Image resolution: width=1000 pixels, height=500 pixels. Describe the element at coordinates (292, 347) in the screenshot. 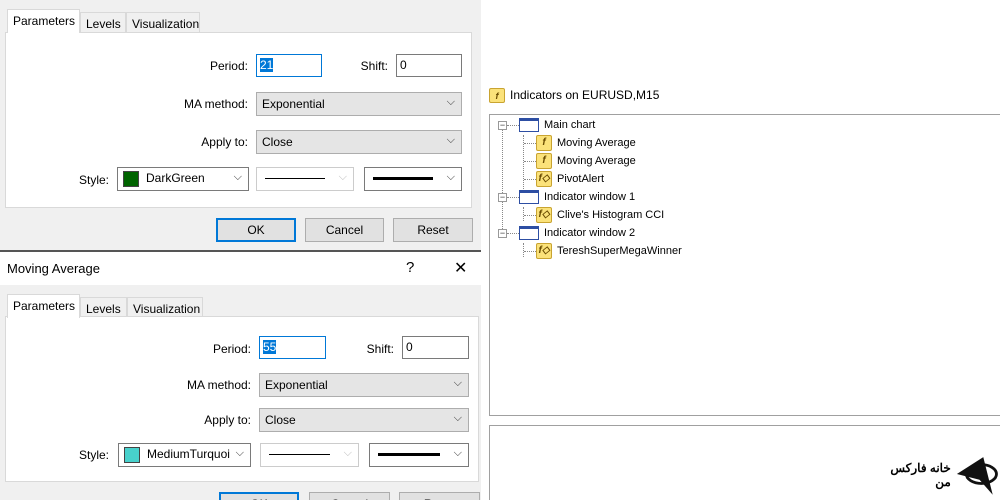

I see `period-input: 55` at that location.